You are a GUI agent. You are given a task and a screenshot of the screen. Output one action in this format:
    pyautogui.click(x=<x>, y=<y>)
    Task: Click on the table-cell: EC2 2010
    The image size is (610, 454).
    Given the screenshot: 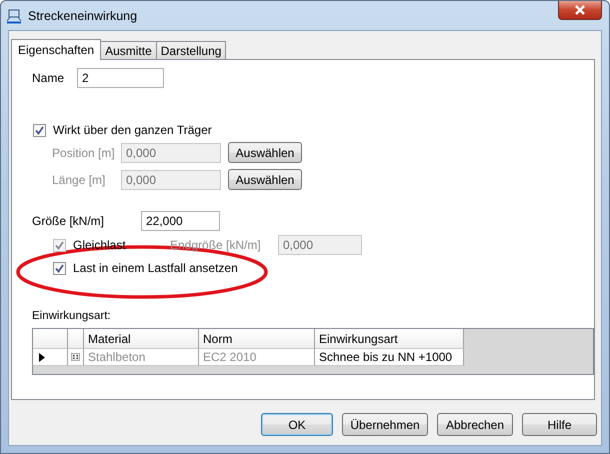 What is the action you would take?
    pyautogui.click(x=257, y=357)
    